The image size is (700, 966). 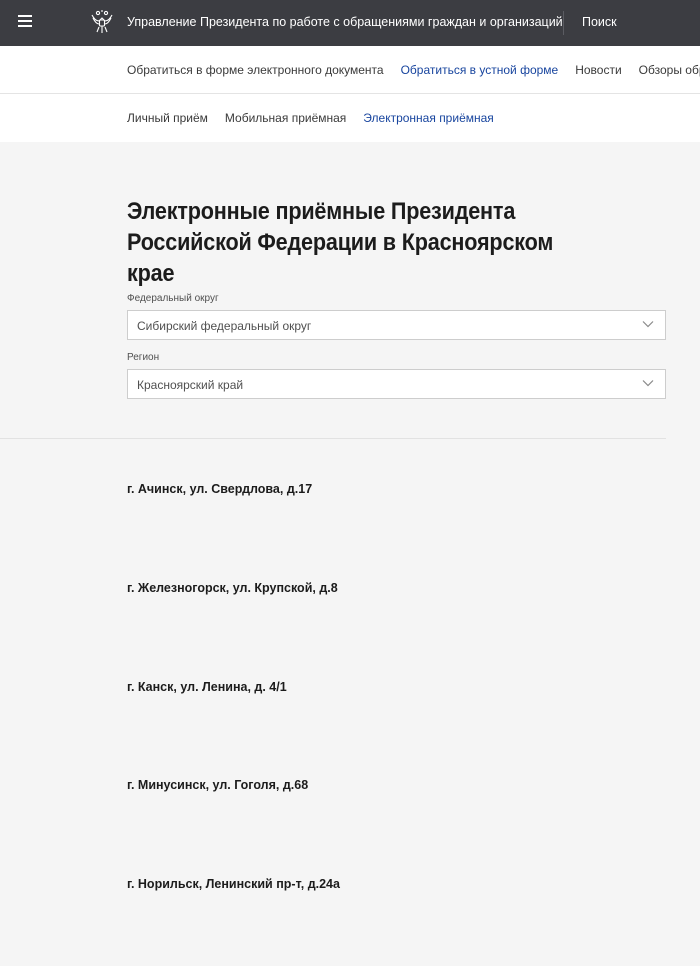 I want to click on district-select: Сибирский федеральный округ, so click(x=396, y=325).